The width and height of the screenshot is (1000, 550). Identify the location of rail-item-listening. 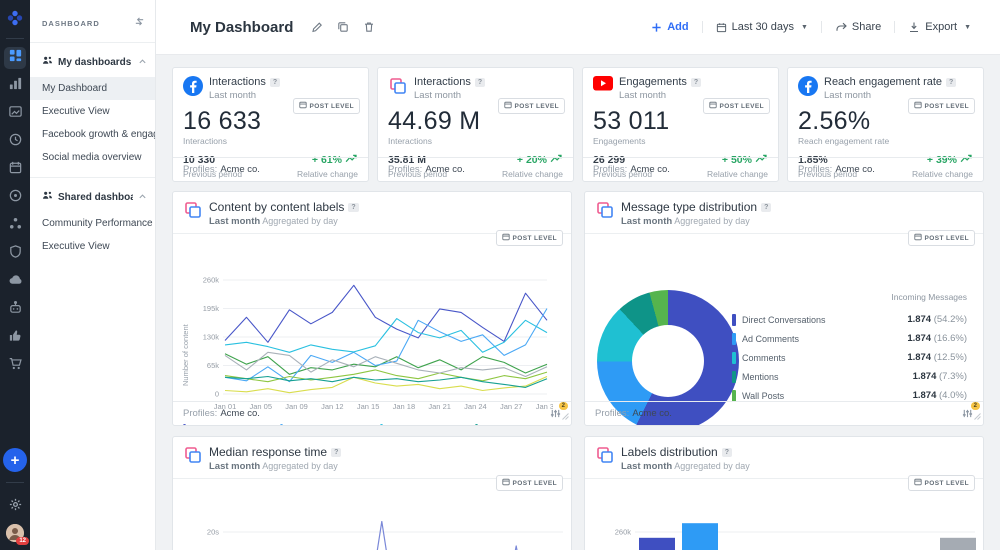
(15, 282).